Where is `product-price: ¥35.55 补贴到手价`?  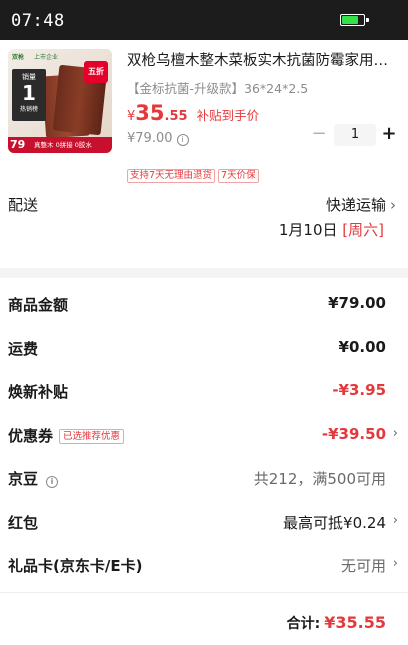 product-price: ¥35.55 补贴到手价 is located at coordinates (193, 113).